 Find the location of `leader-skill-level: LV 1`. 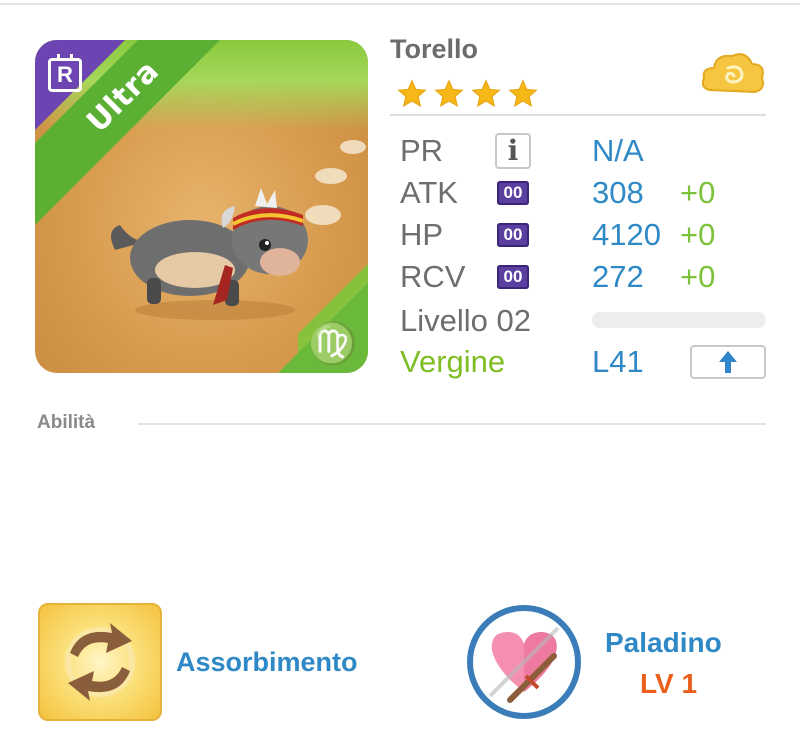

leader-skill-level: LV 1 is located at coordinates (669, 683).